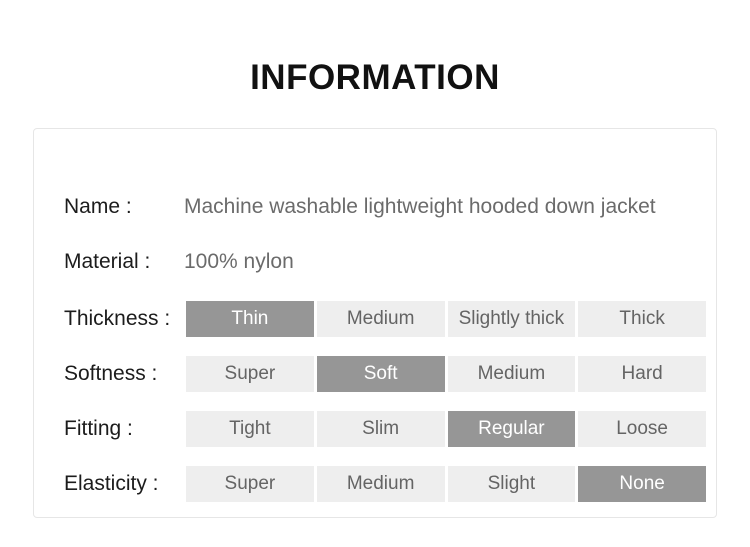  Describe the element at coordinates (446, 374) in the screenshot. I see `option-cells-softness: Super Soft Medium Hard` at that location.